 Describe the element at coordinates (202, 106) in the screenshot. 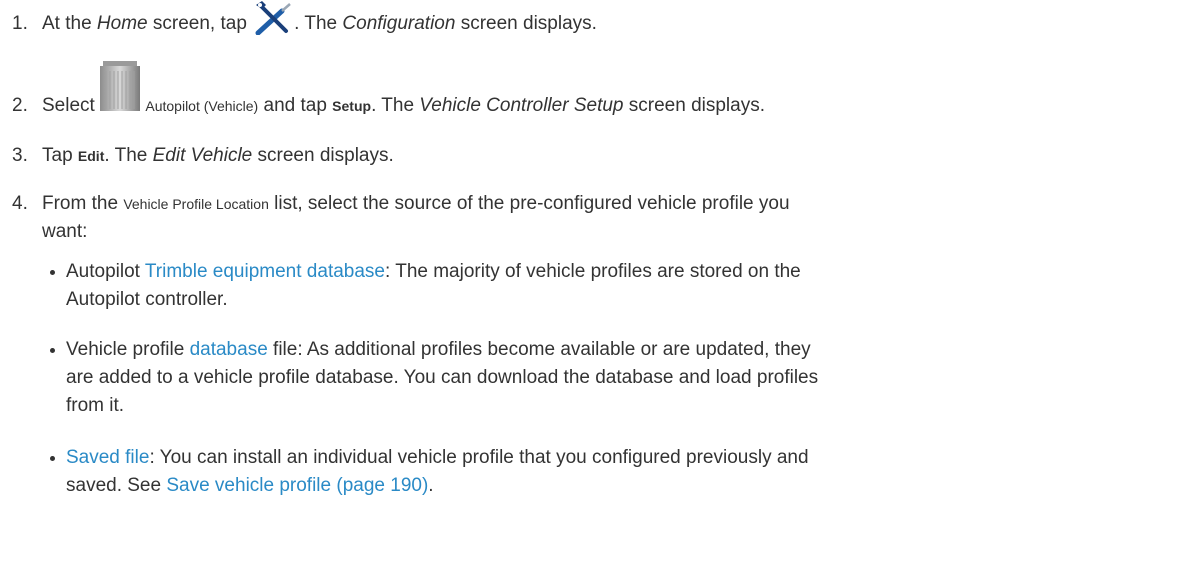

I see `autopilot-vehicle-label: Autopilot (Vehicle)` at that location.